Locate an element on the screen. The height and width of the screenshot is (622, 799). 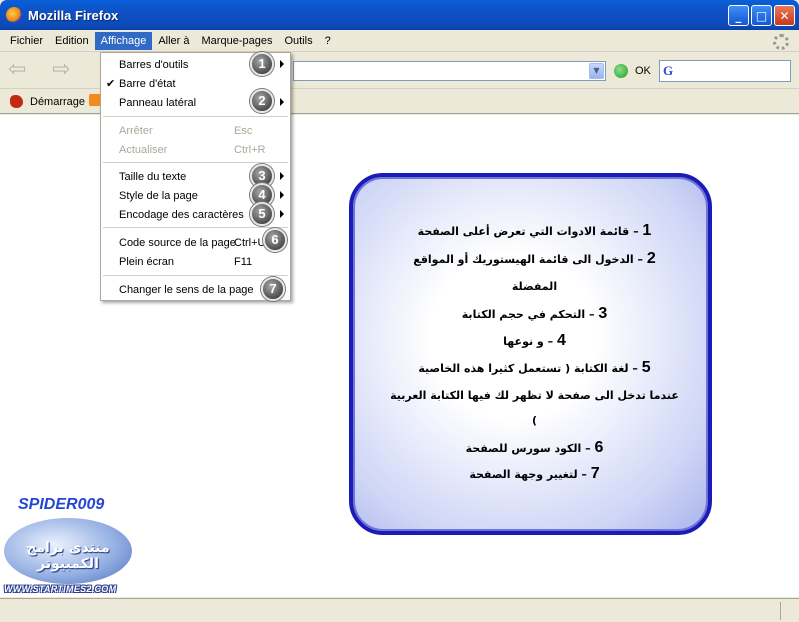
number-badge: 5 is located at coordinates (262, 214).